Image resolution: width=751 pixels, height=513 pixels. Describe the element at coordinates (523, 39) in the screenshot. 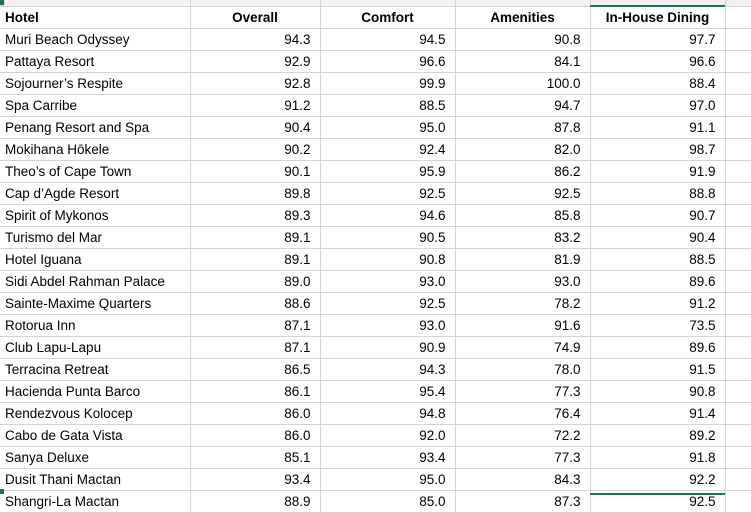

I see `cell-amenities: 90.8` at that location.